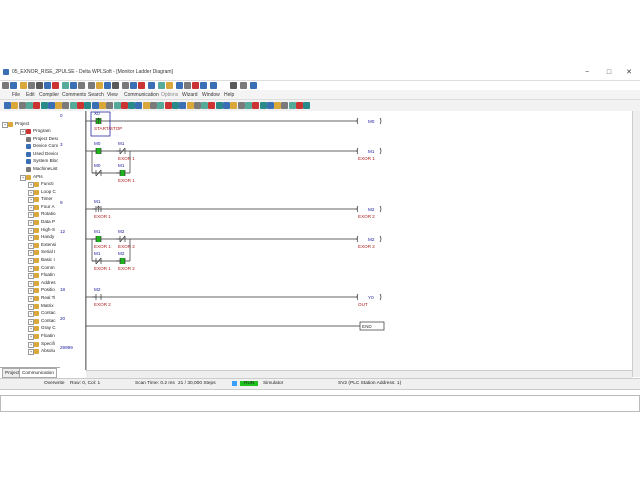  Describe the element at coordinates (169, 95) in the screenshot. I see `menu-options: Options` at that location.